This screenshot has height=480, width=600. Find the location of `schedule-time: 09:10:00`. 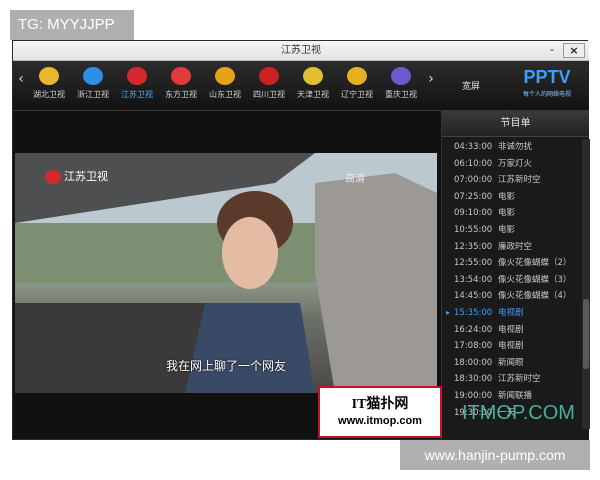

schedule-time: 09:10:00 is located at coordinates (473, 213).